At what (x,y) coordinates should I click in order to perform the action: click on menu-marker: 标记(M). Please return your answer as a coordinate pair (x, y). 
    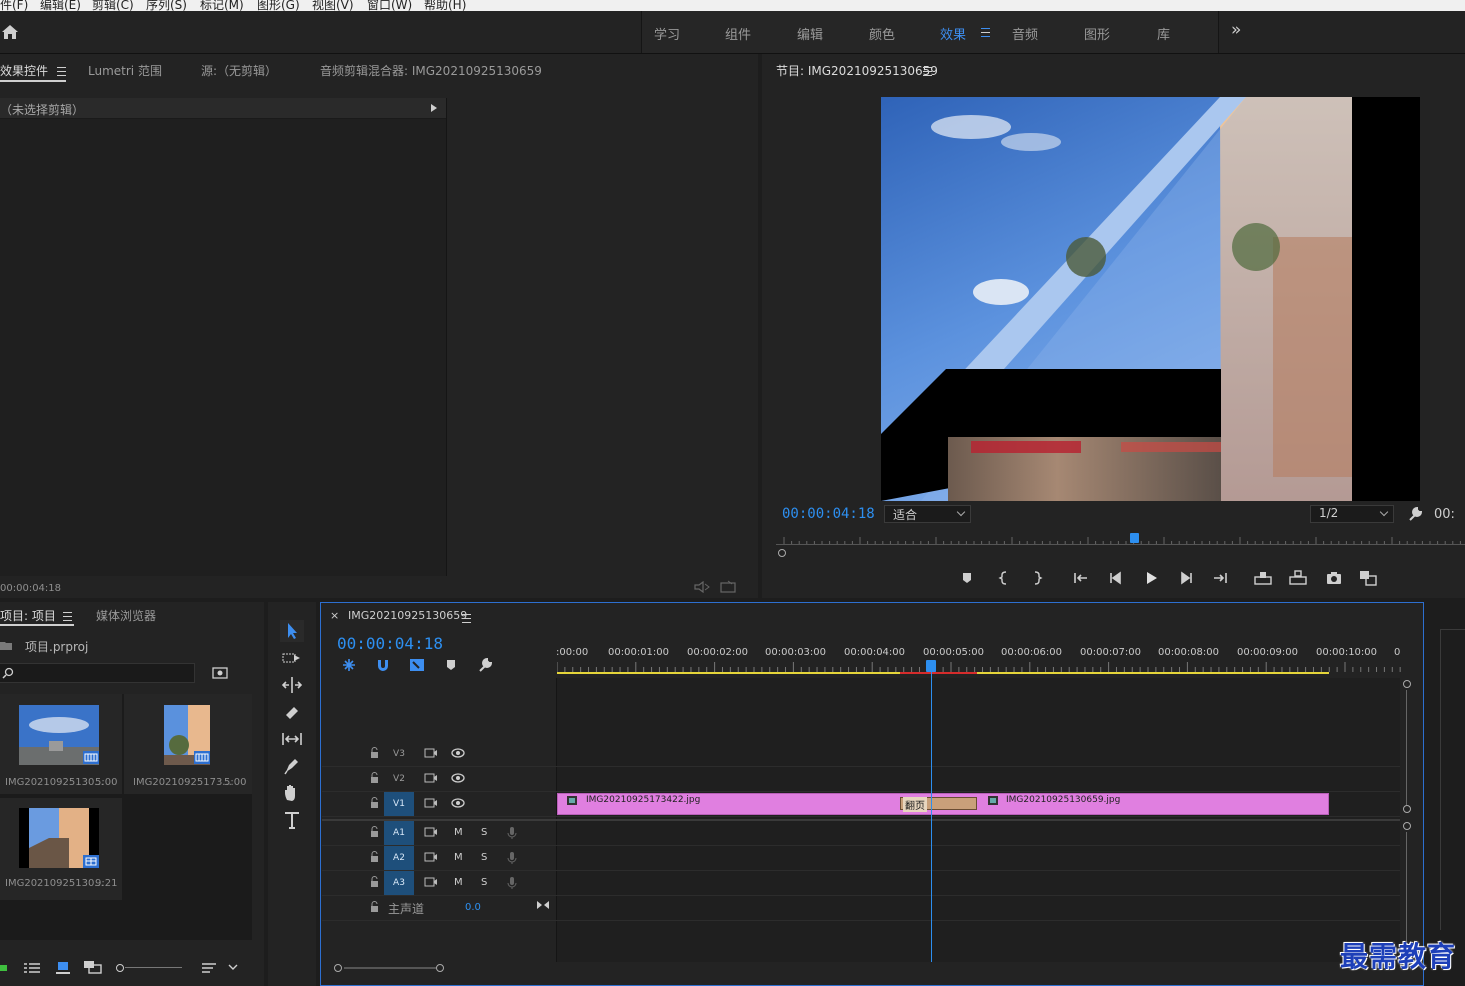
    Looking at the image, I should click on (222, 5).